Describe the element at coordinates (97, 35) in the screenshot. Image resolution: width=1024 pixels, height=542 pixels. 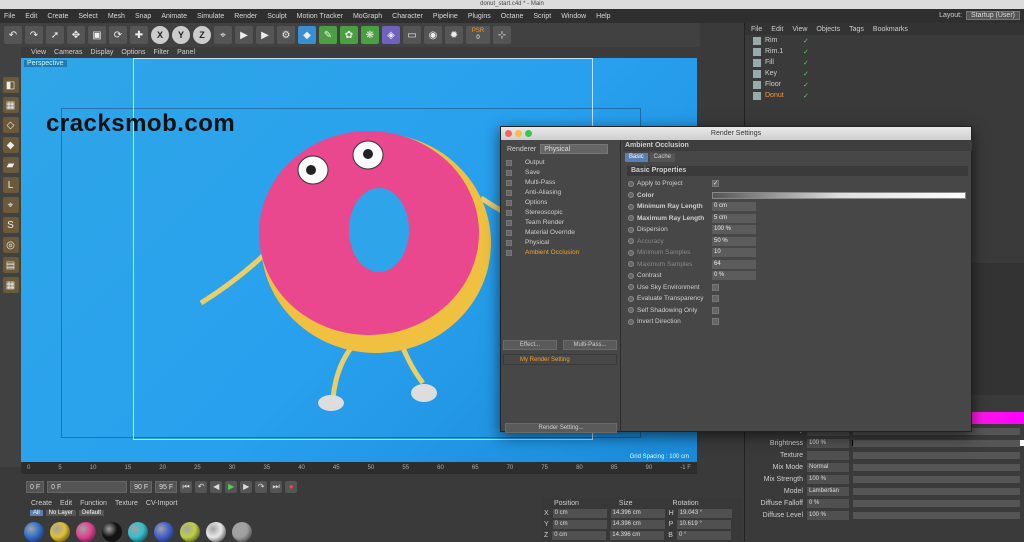
I see `scale-icon: ▣` at that location.